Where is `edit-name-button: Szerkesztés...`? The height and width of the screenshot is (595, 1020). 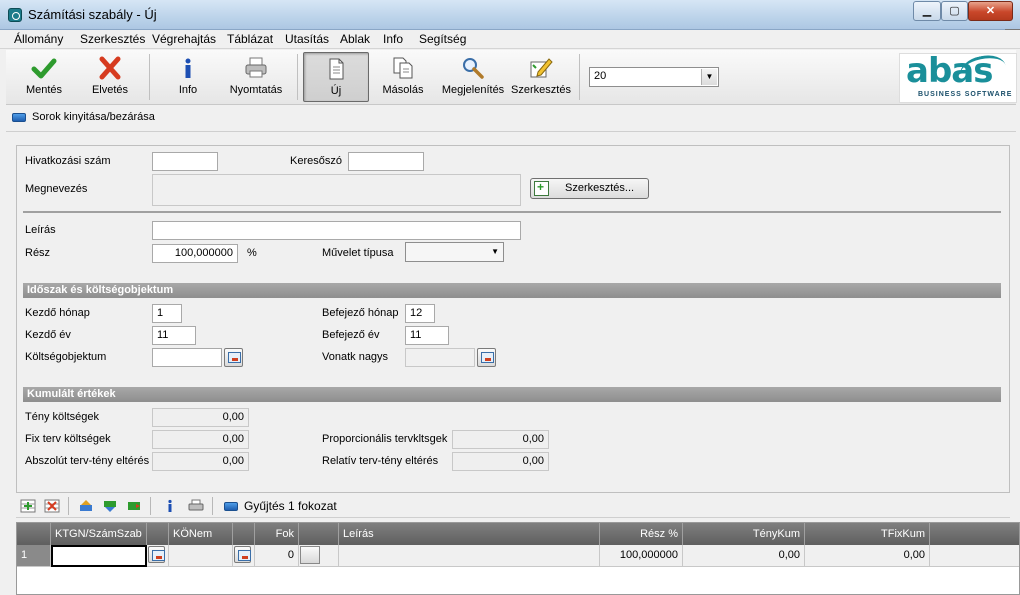
edit-name-button: Szerkesztés... is located at coordinates (589, 188).